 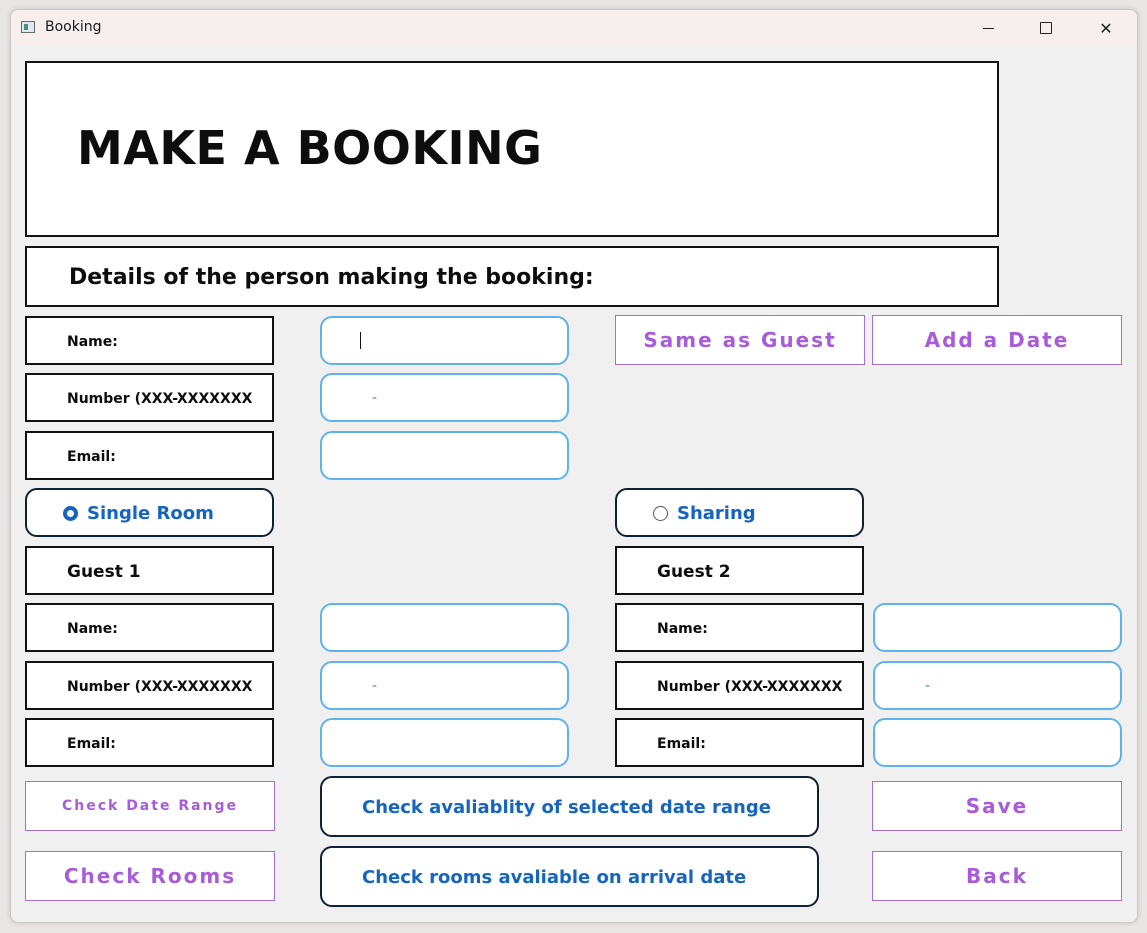 I want to click on close-icon: ✕, so click(x=1106, y=28).